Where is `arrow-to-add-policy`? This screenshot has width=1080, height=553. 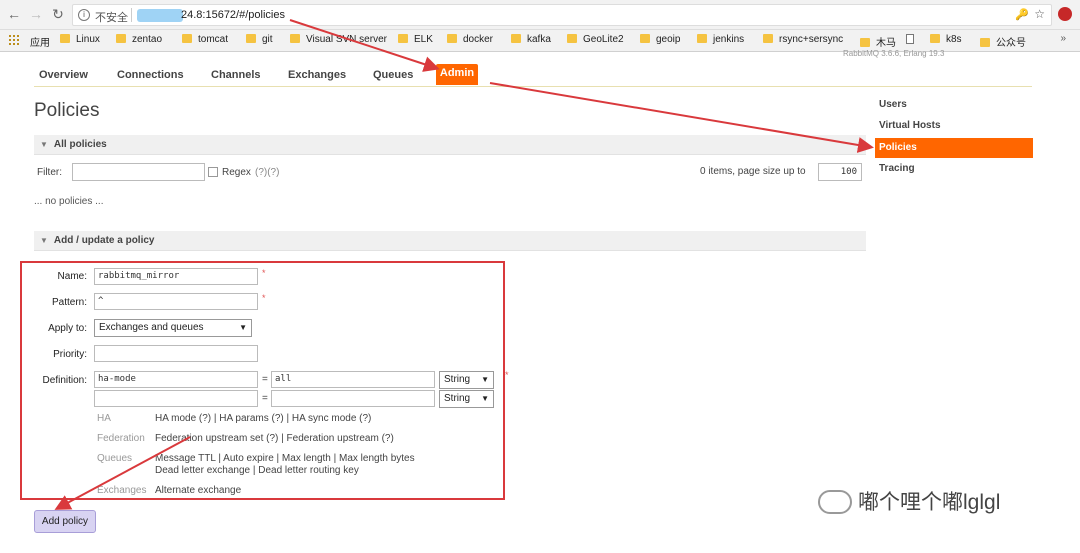 arrow-to-add-policy is located at coordinates (122, 473).